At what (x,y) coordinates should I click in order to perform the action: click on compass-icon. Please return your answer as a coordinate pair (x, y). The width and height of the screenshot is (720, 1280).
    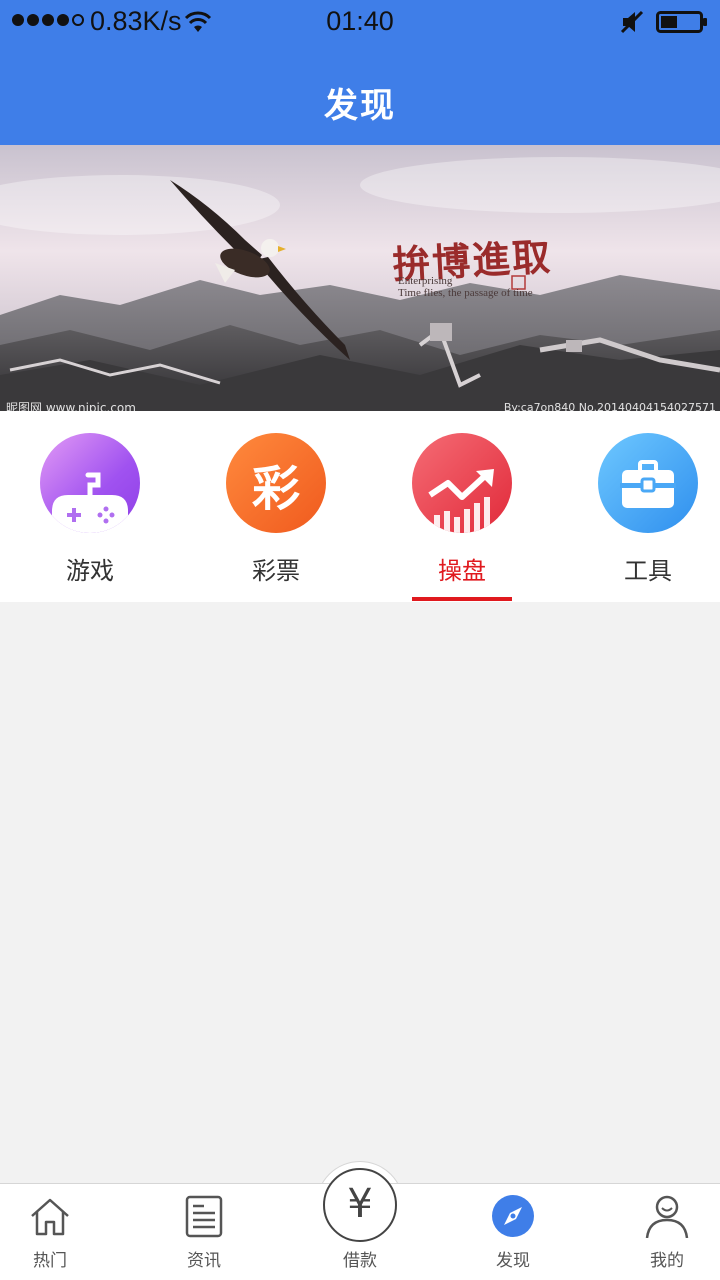
    Looking at the image, I should click on (513, 1216).